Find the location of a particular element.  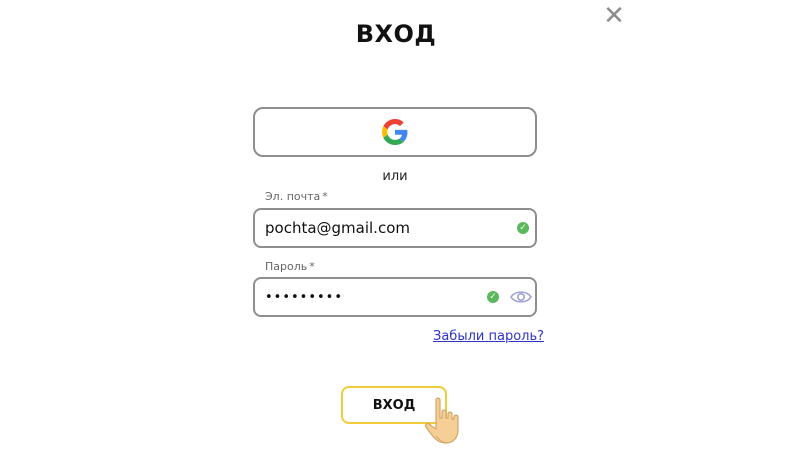

password-label: Пароль * is located at coordinates (290, 266).